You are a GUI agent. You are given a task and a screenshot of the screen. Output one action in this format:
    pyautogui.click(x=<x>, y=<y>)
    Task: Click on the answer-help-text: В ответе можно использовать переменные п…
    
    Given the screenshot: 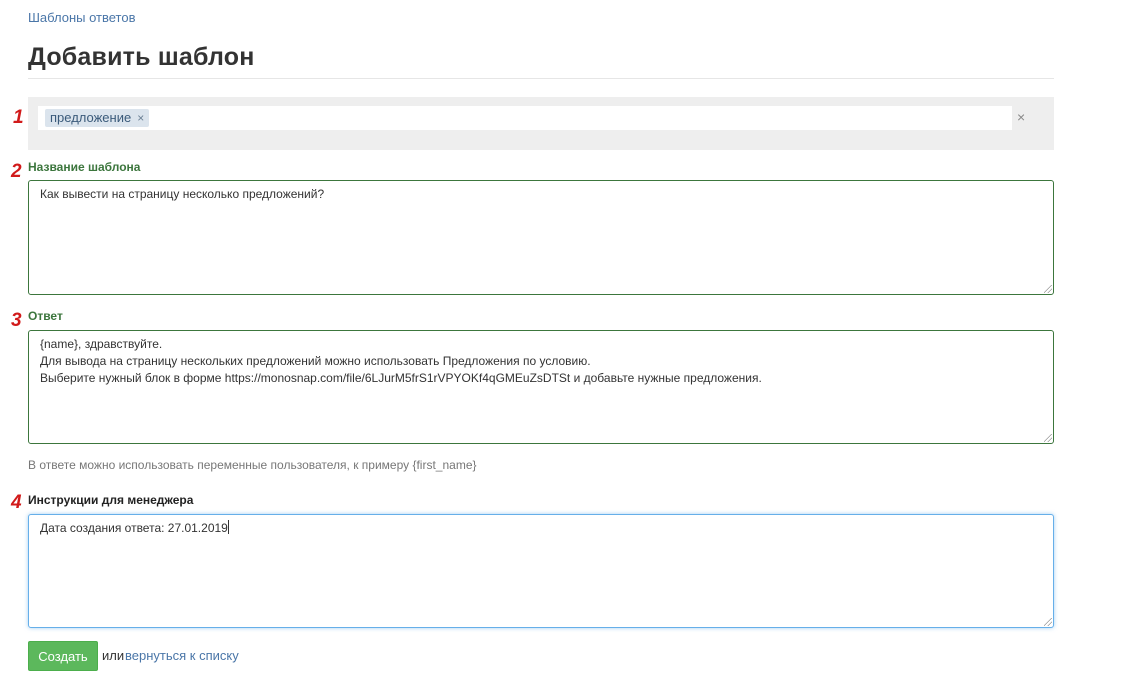 What is the action you would take?
    pyautogui.click(x=252, y=465)
    